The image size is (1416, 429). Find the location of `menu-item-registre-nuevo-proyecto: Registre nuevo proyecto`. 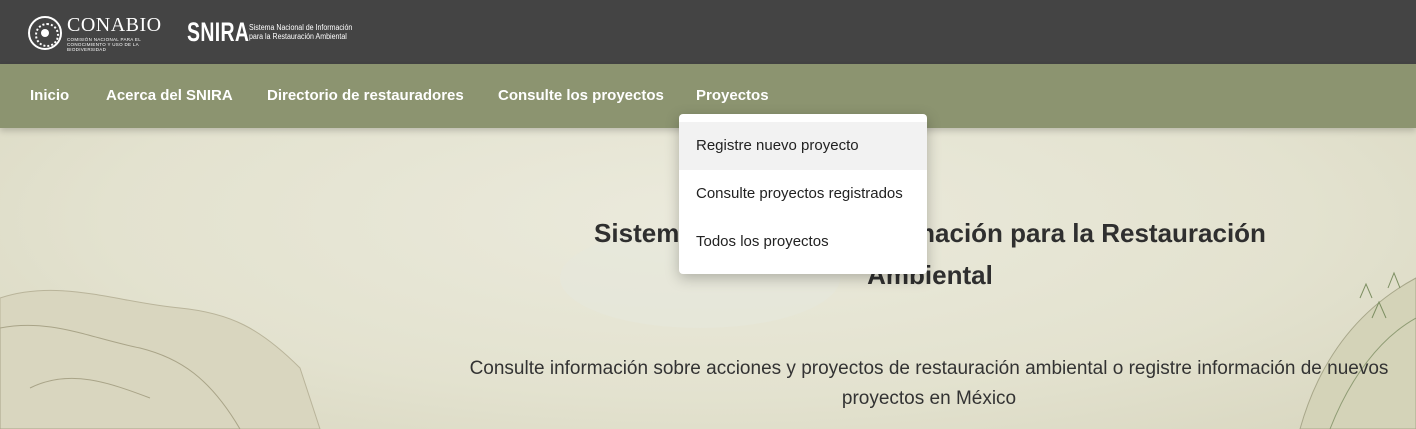

menu-item-registre-nuevo-proyecto: Registre nuevo proyecto is located at coordinates (803, 146).